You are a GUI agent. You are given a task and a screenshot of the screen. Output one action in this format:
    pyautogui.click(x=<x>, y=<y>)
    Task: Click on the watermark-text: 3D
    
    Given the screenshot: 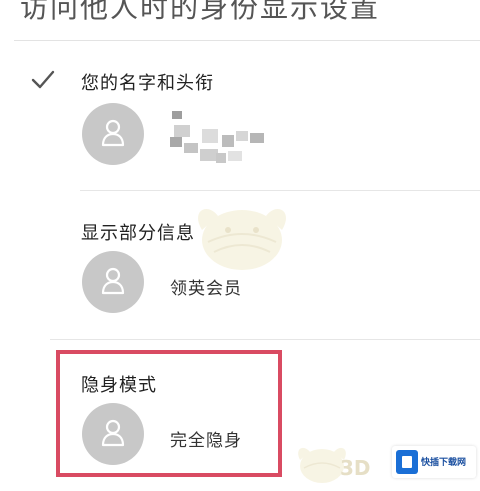 What is the action you would take?
    pyautogui.click(x=355, y=468)
    